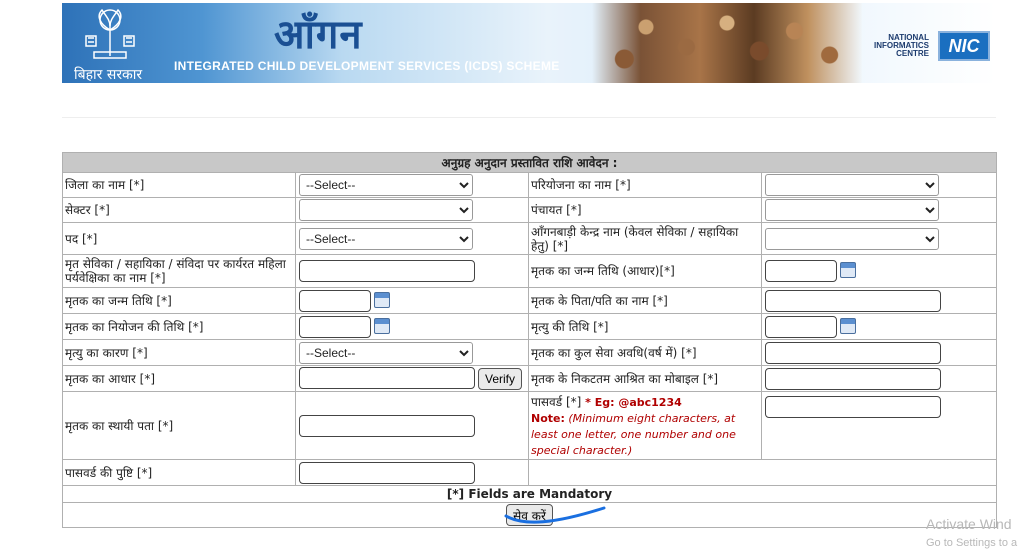  I want to click on password-cell, so click(879, 425).